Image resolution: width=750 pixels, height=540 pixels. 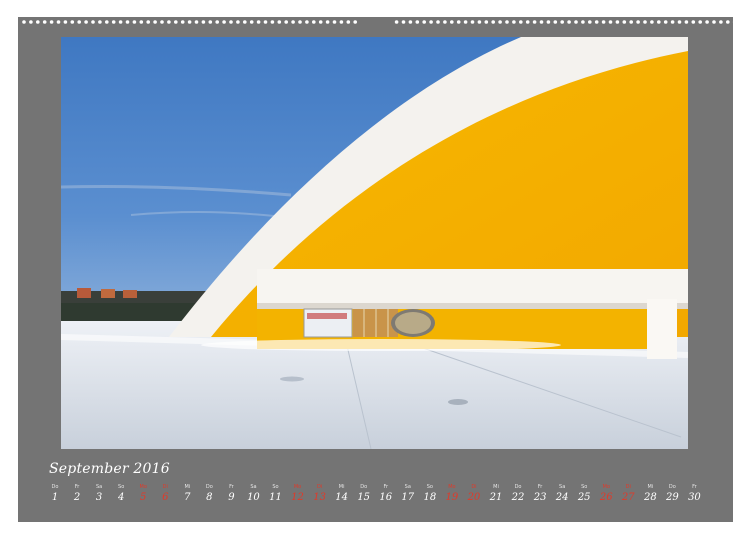 I want to click on day-cell: So 11, so click(x=276, y=494).